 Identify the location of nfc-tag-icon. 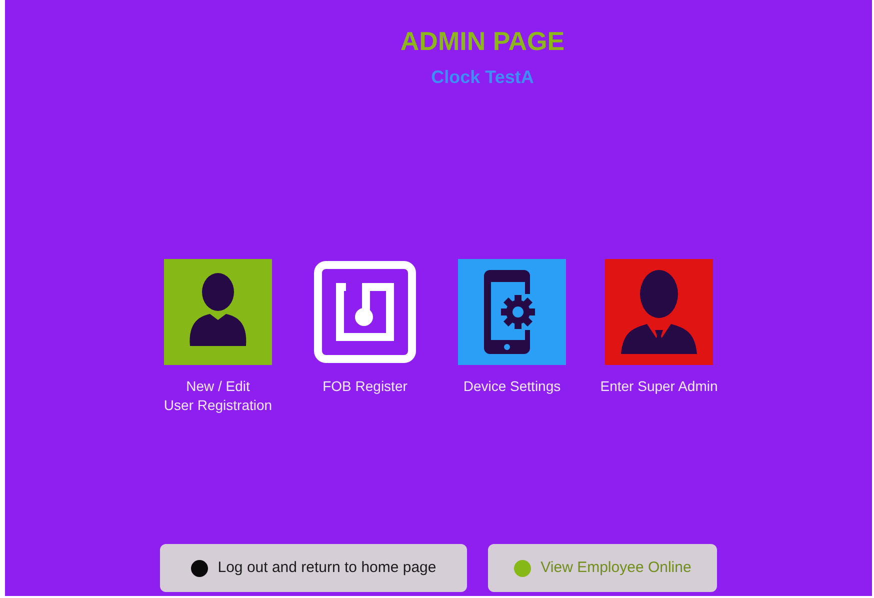
(365, 312).